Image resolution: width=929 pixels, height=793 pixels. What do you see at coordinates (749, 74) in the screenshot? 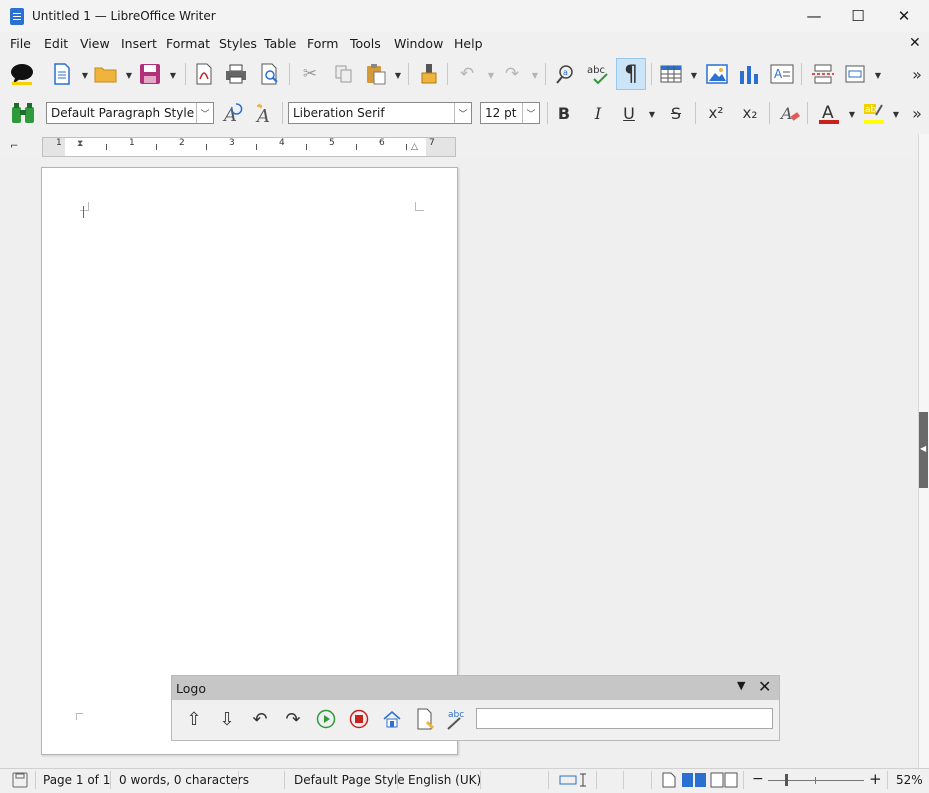
I see `insert-chart-icon` at bounding box center [749, 74].